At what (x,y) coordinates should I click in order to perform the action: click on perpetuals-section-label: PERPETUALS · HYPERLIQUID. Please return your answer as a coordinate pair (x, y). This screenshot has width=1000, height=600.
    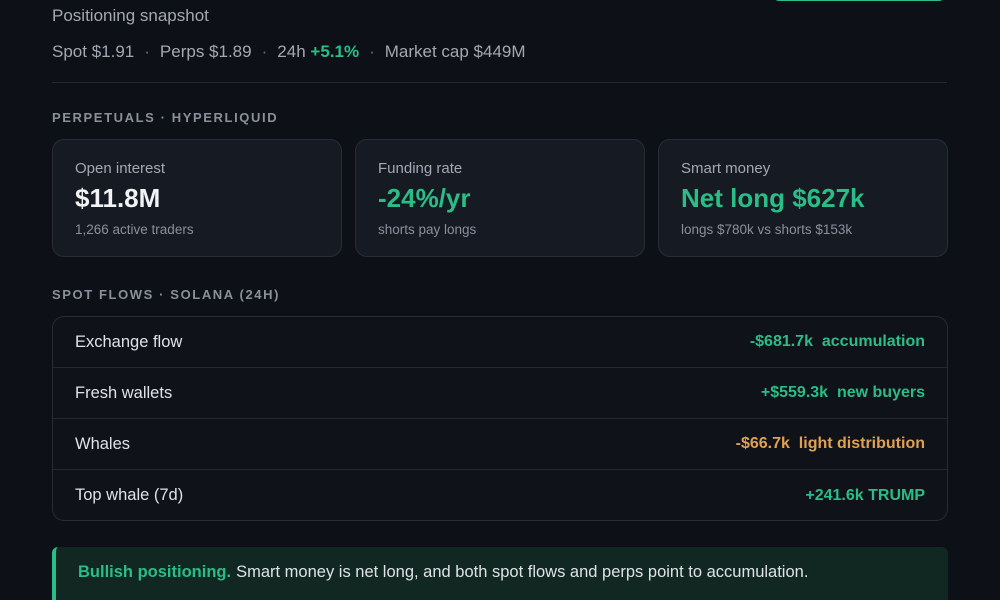
    Looking at the image, I should click on (165, 117).